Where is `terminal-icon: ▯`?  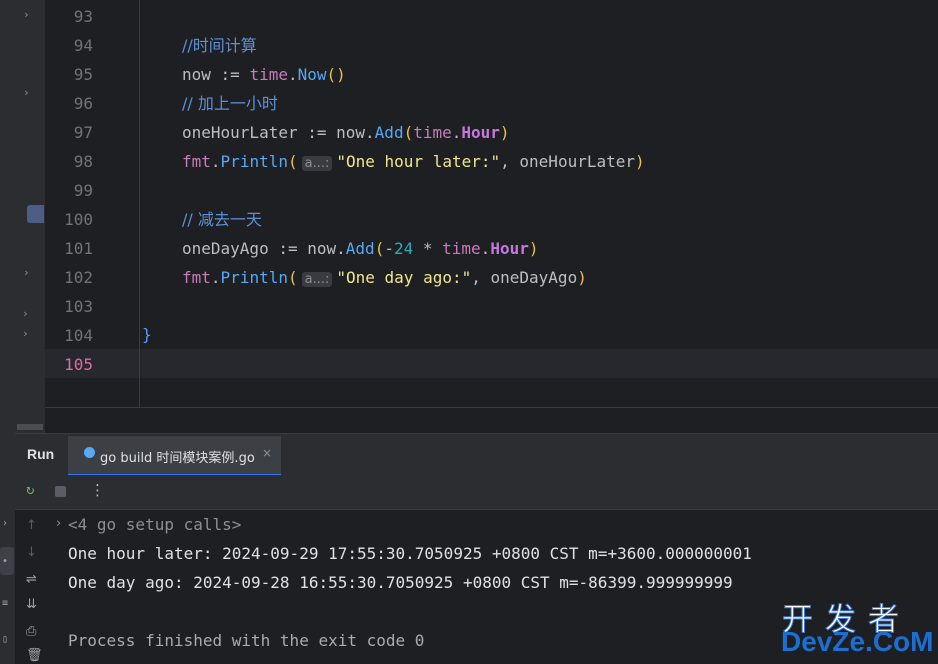 terminal-icon: ▯ is located at coordinates (5, 640).